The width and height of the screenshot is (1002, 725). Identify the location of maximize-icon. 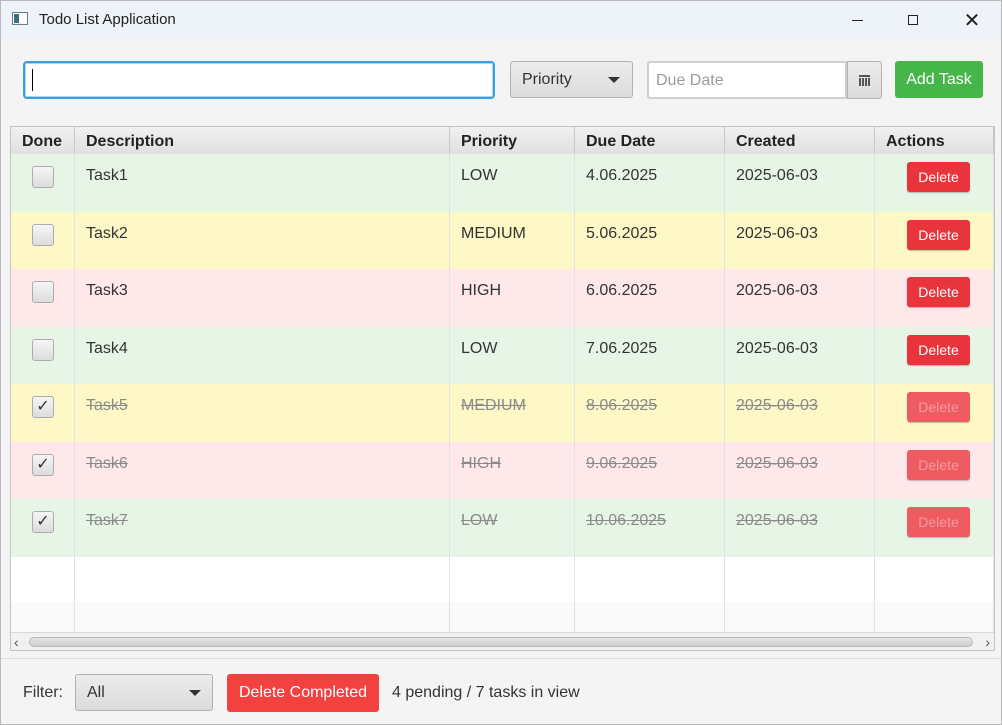
(913, 20).